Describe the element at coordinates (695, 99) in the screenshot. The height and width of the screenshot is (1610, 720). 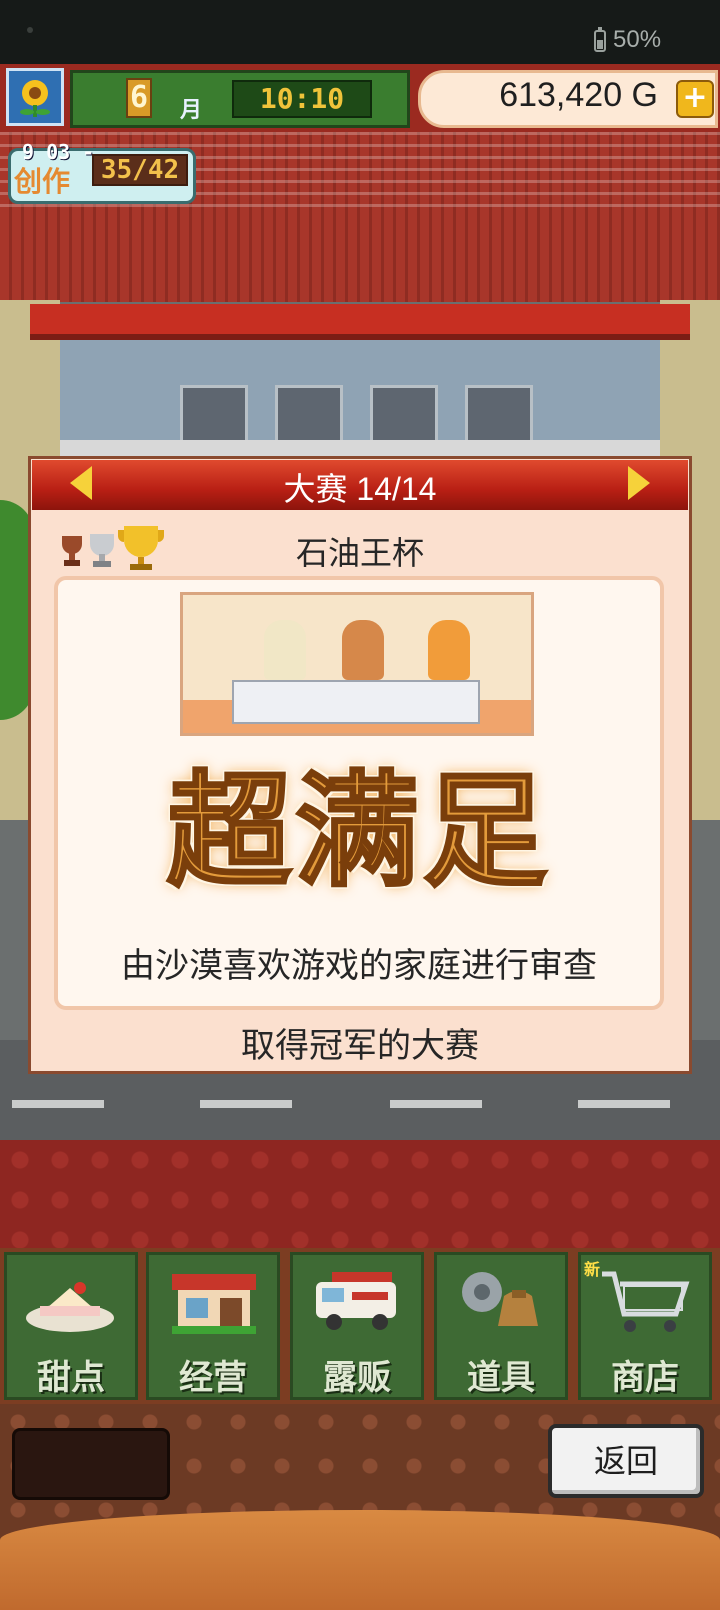
I see `add-money-button: +` at that location.